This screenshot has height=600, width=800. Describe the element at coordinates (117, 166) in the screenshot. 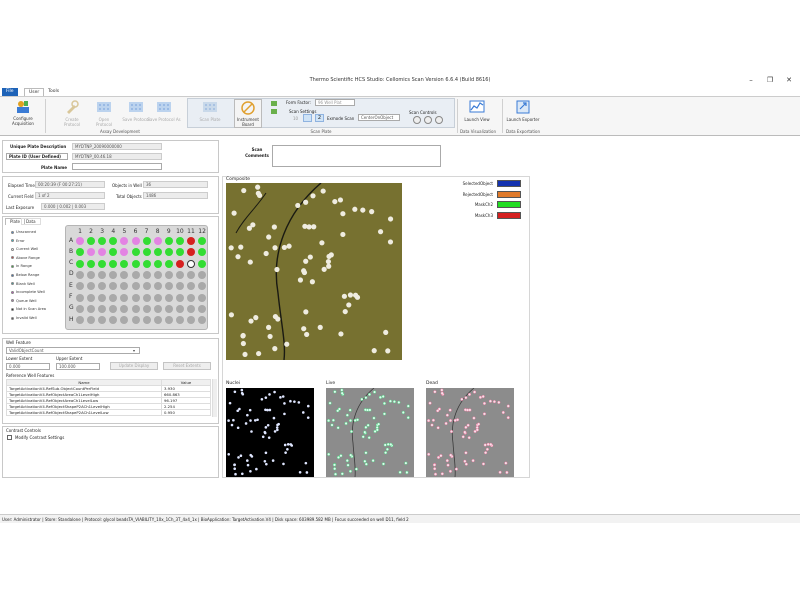

I see `plate-name-field` at that location.